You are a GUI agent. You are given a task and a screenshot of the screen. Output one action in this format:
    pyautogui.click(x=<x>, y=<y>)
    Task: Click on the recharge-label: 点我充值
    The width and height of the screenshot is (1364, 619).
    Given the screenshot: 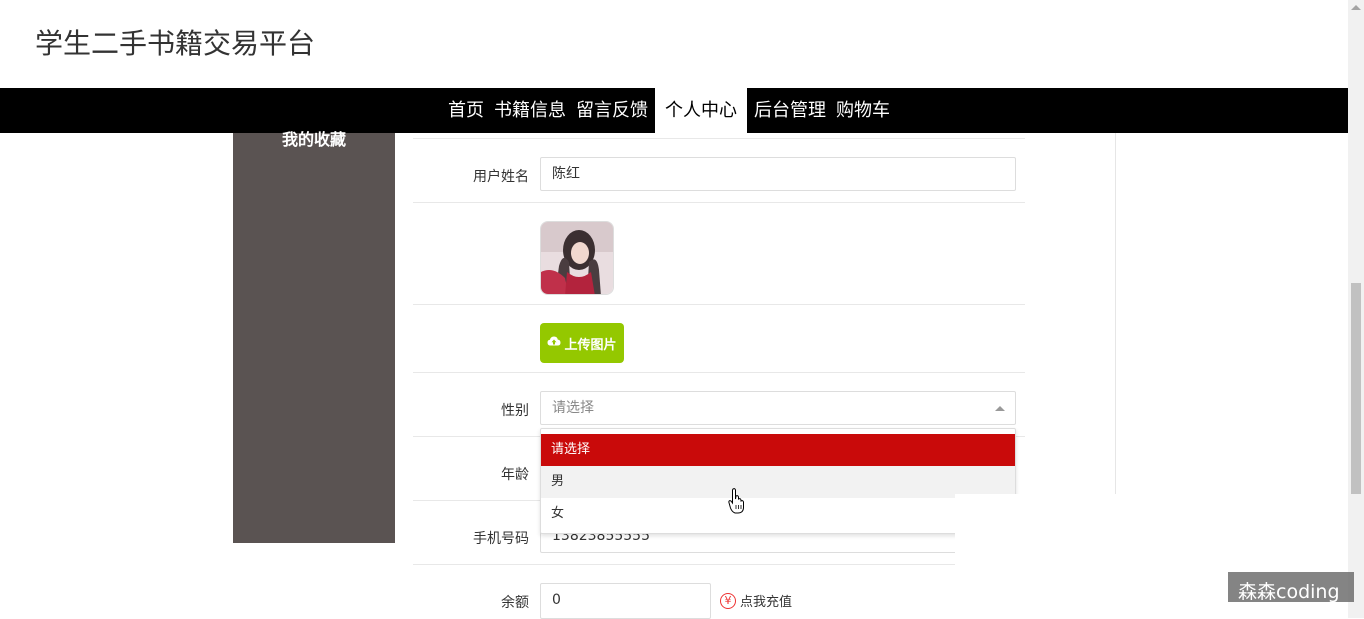 What is the action you would take?
    pyautogui.click(x=766, y=602)
    